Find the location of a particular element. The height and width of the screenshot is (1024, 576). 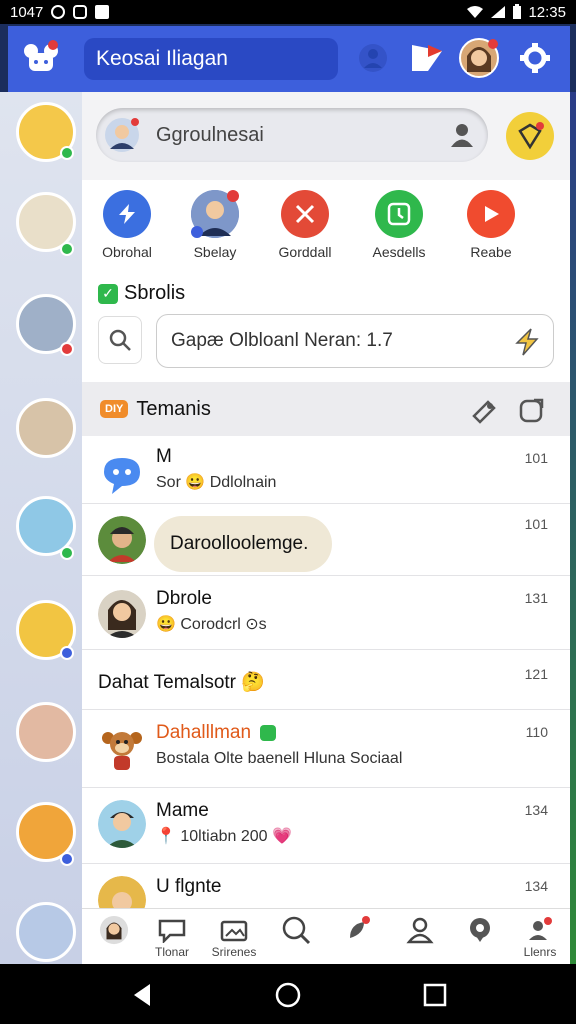

play-icon is located at coordinates (491, 214).